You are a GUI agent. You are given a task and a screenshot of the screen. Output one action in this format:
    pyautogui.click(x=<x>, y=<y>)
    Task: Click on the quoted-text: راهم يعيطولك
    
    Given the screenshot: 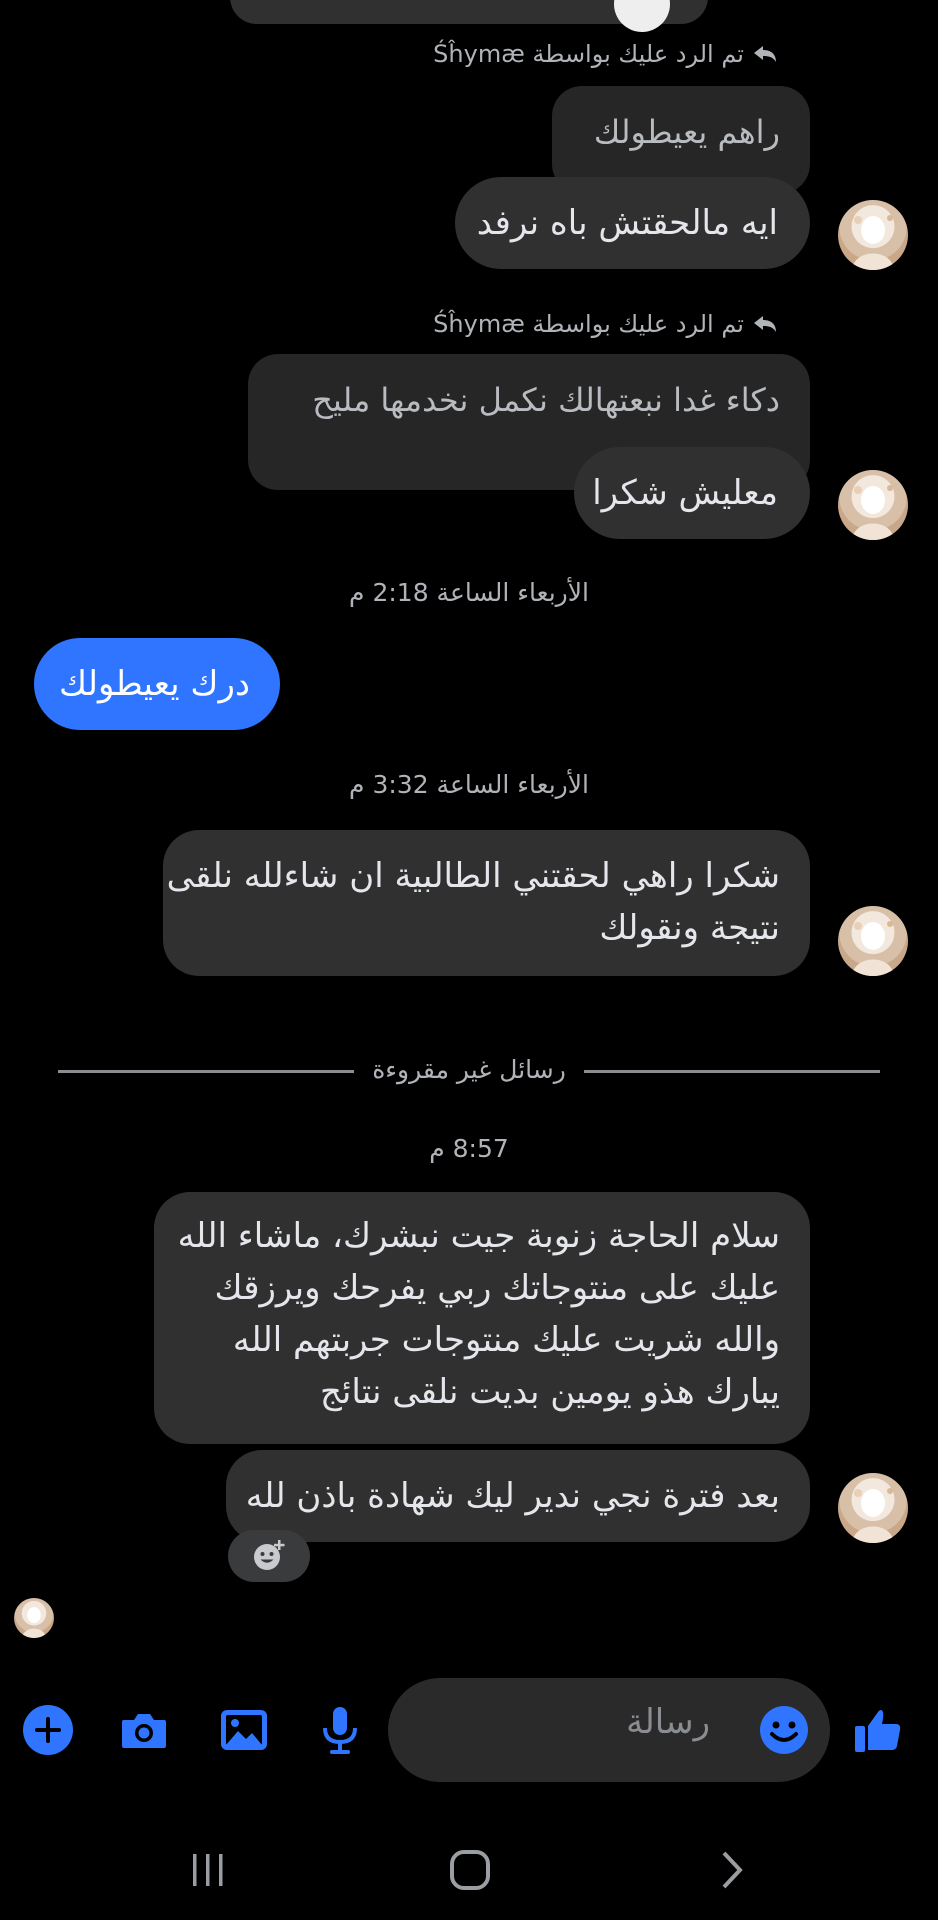 What is the action you would take?
    pyautogui.click(x=686, y=132)
    